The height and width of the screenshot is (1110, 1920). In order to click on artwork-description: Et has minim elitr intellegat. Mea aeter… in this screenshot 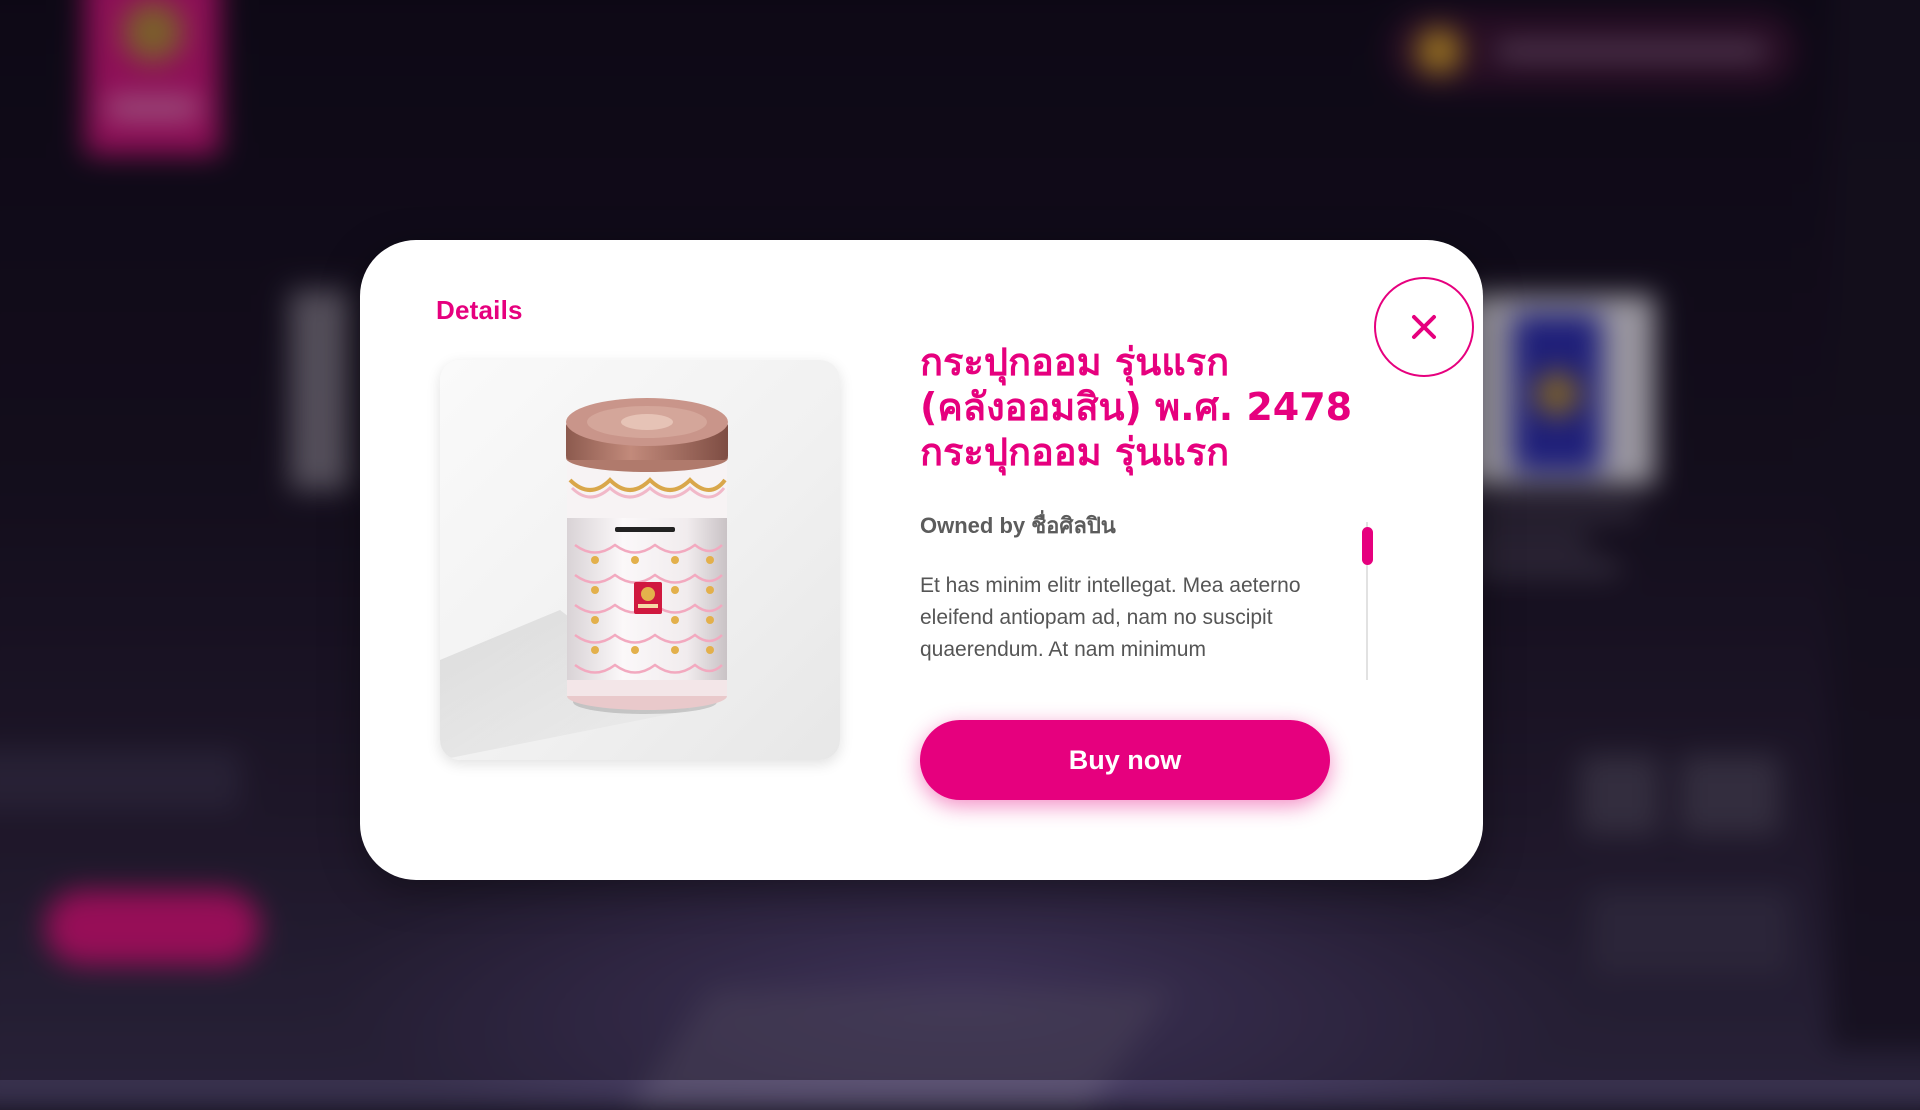, I will do `click(1110, 617)`.